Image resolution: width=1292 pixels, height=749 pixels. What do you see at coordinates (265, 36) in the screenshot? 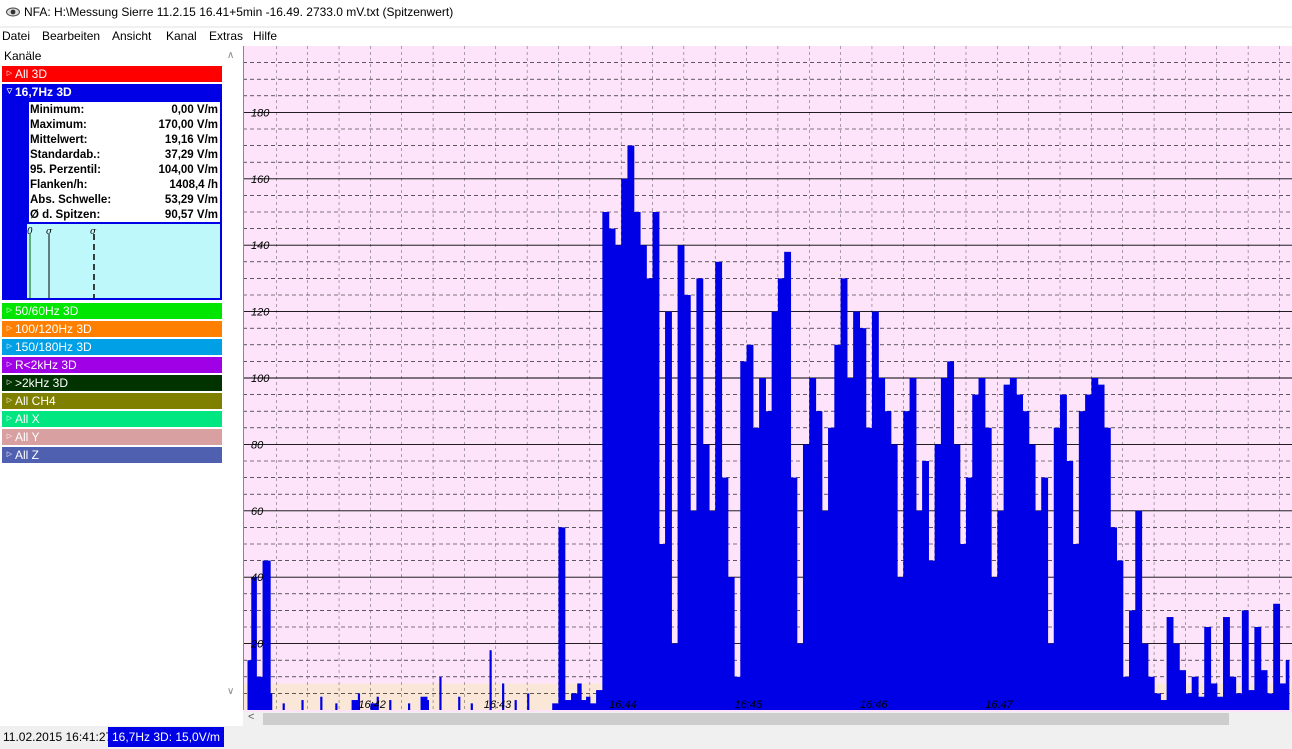
I see `menu-hilfe: Hilfe` at bounding box center [265, 36].